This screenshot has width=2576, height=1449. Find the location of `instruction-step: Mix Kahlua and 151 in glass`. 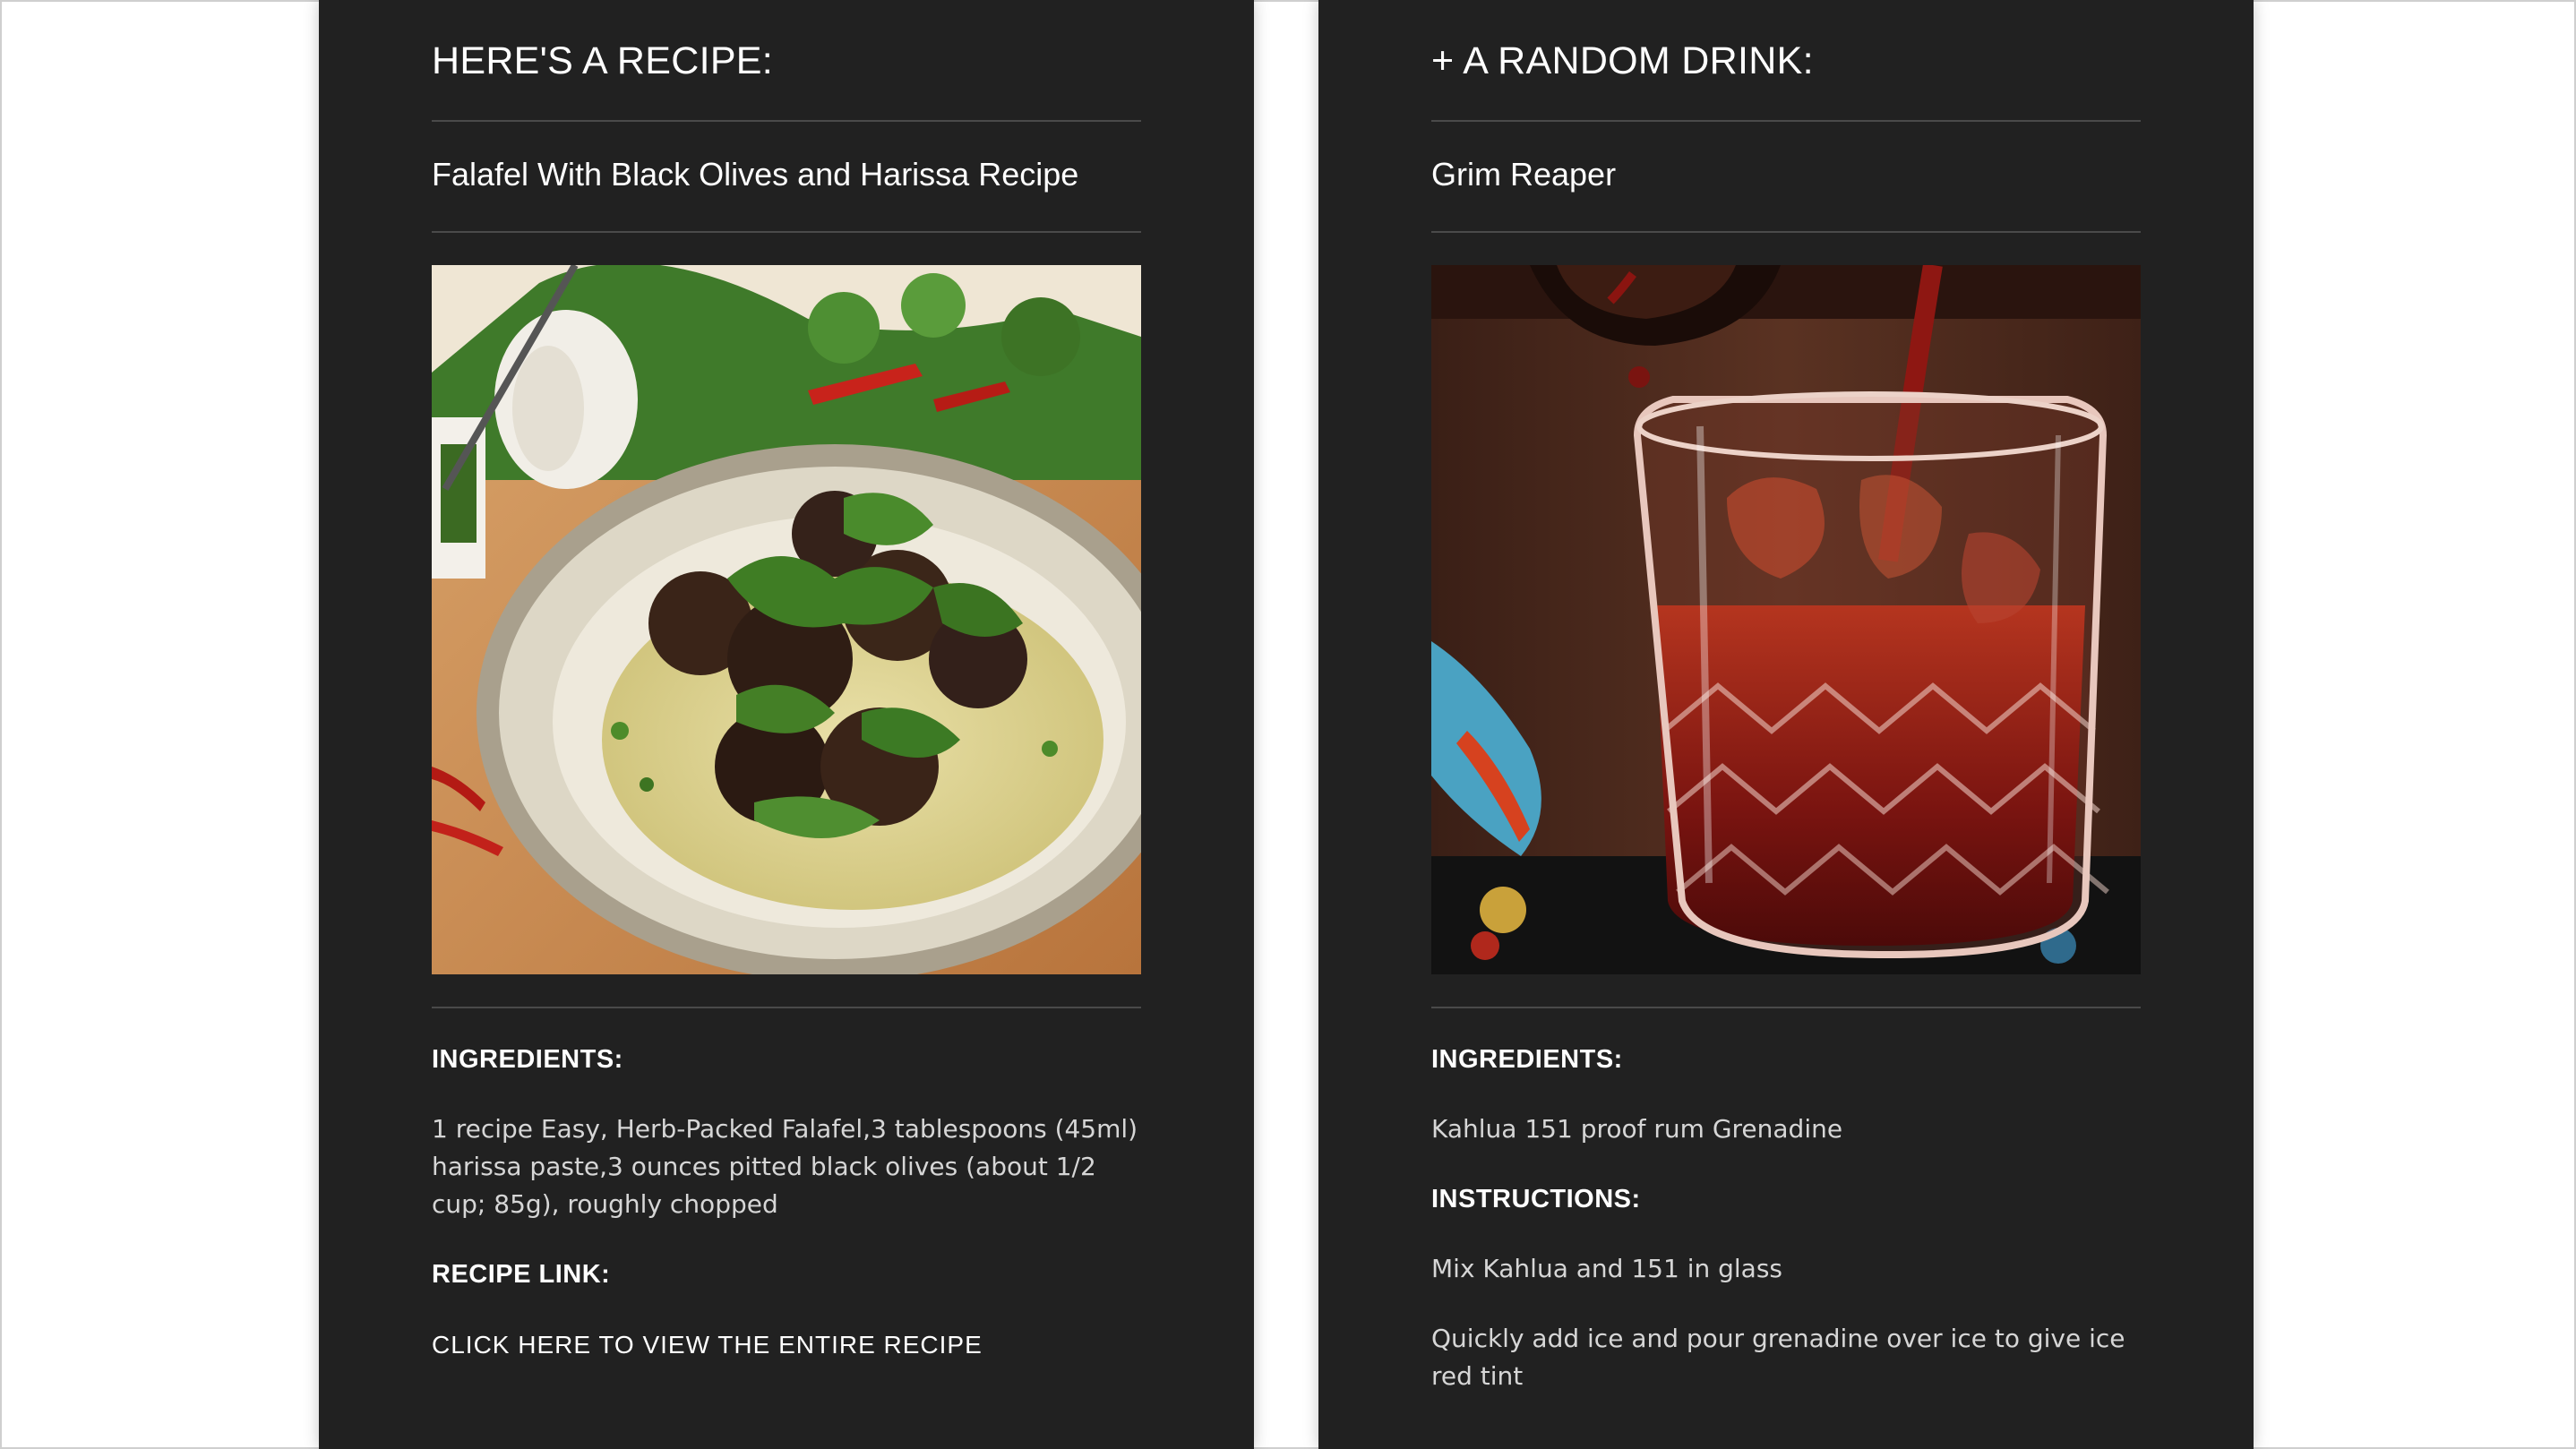

instruction-step: Mix Kahlua and 151 in glass is located at coordinates (1606, 1268).